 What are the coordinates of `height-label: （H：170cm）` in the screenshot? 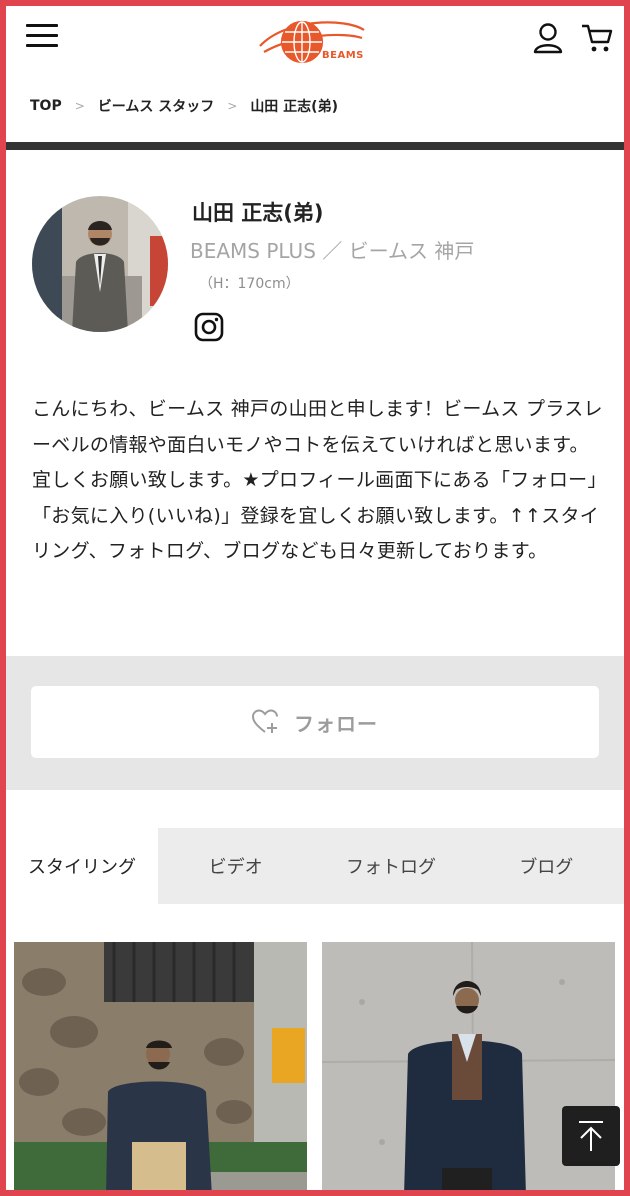 It's located at (249, 284).